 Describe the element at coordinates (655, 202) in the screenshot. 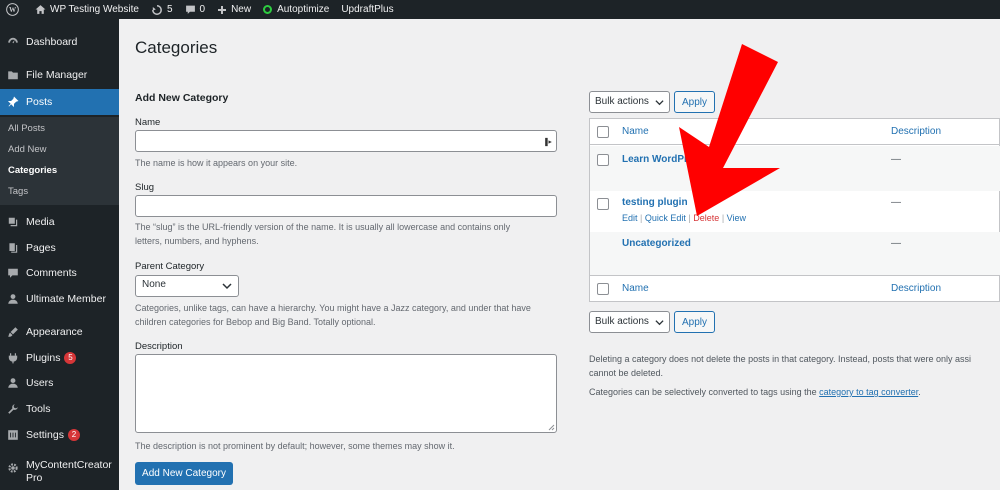

I see `category-name-link: testing plugin` at that location.